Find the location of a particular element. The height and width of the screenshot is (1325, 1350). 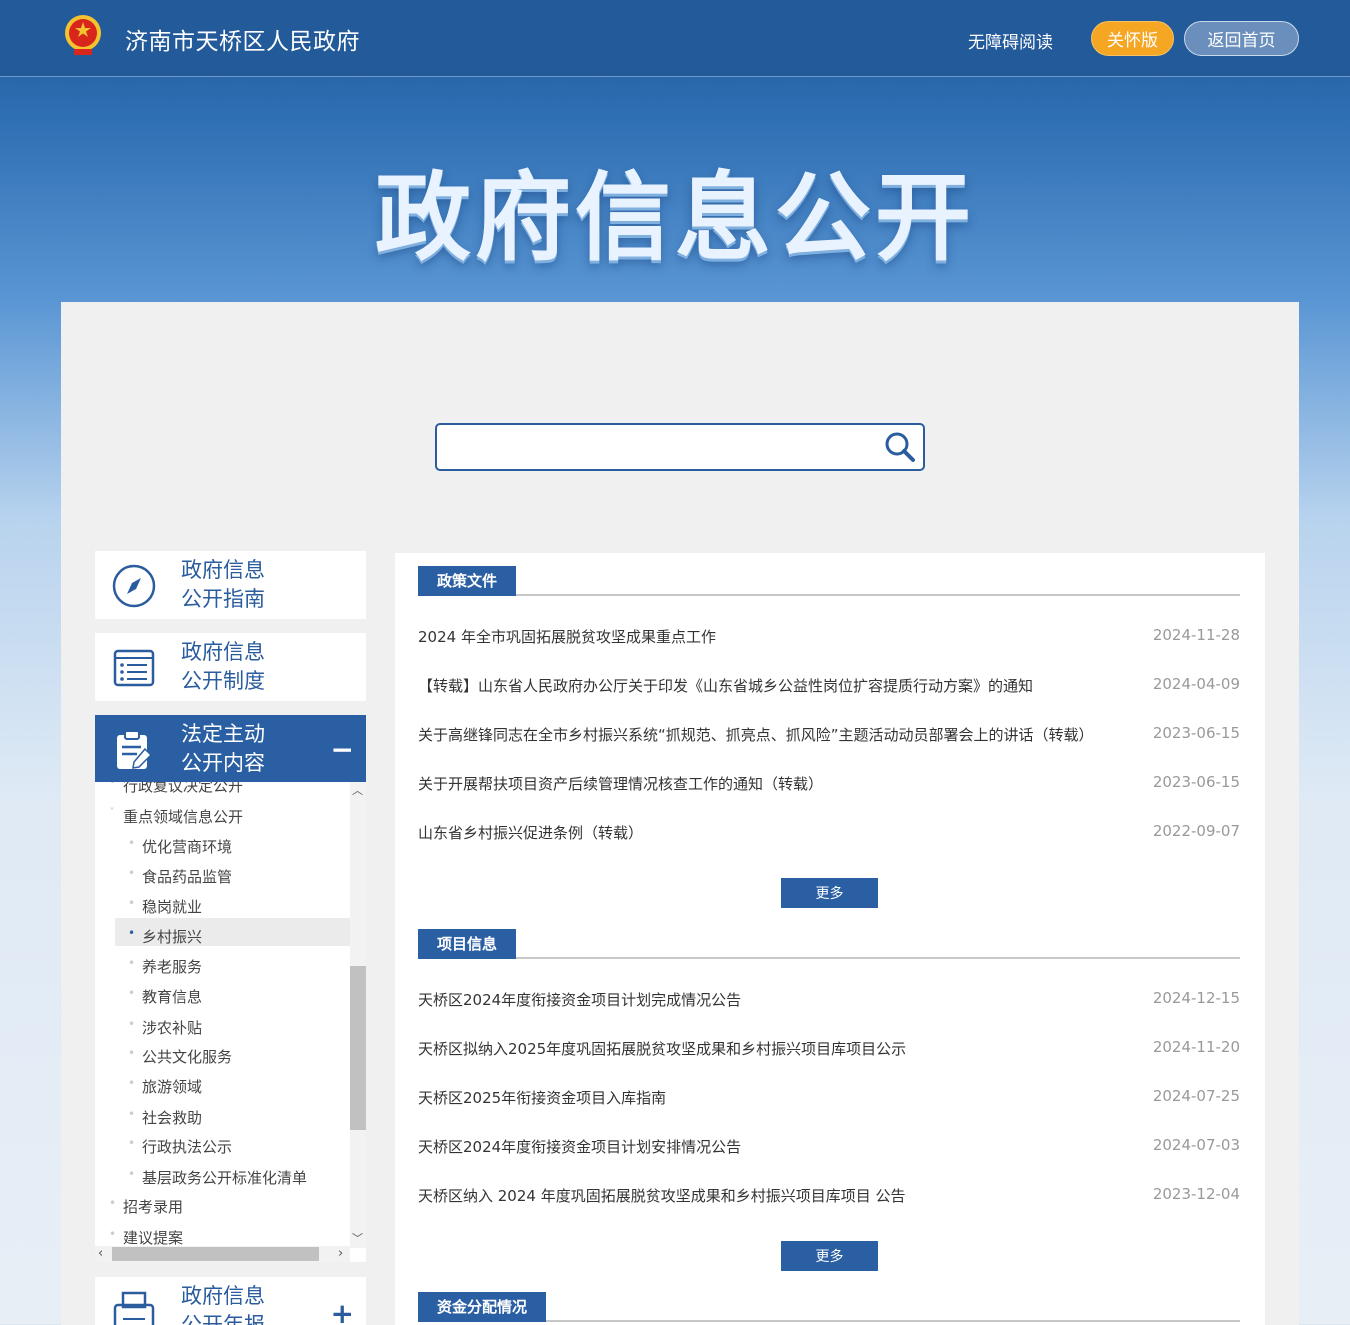

horizontal-scrollbar: ‹ › is located at coordinates (222, 1254).